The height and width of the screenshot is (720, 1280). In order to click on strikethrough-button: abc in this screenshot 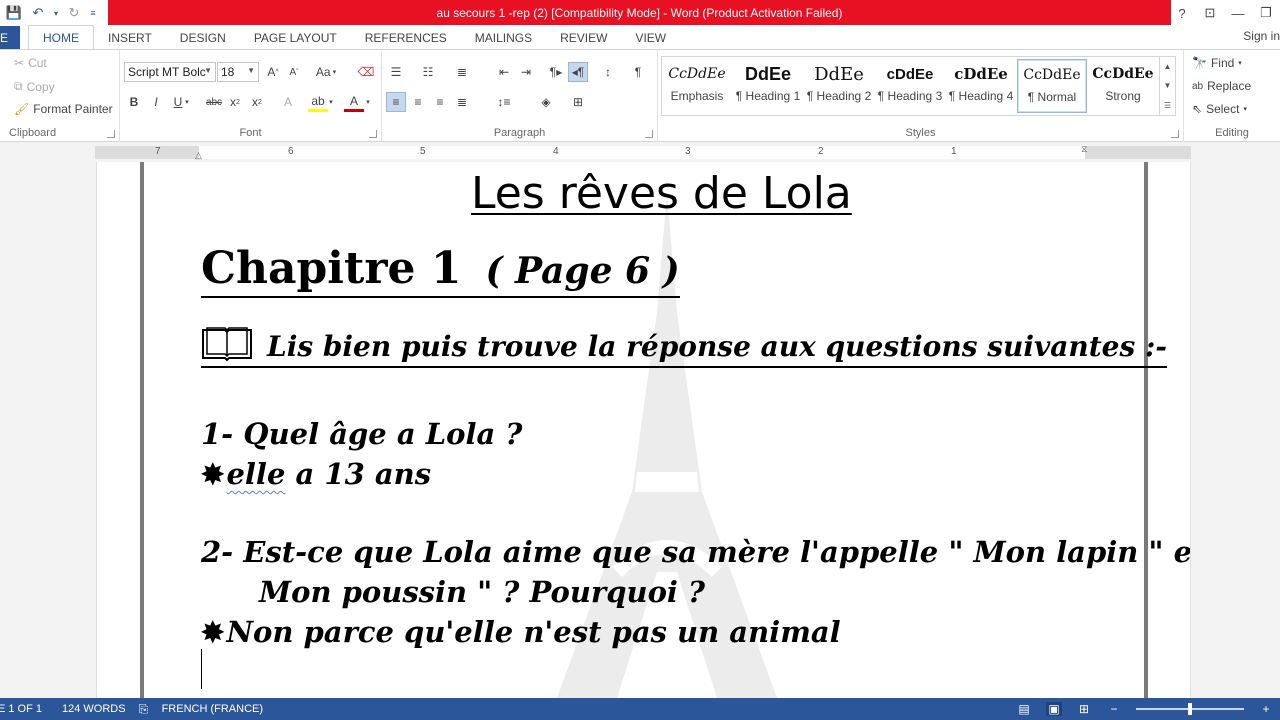, I will do `click(214, 102)`.